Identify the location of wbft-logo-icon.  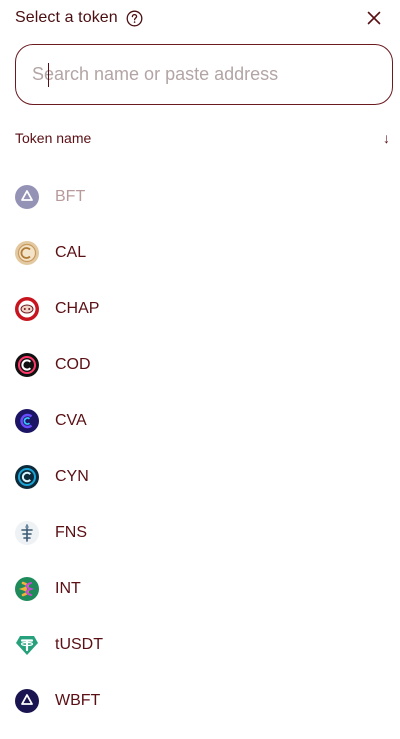
(27, 701).